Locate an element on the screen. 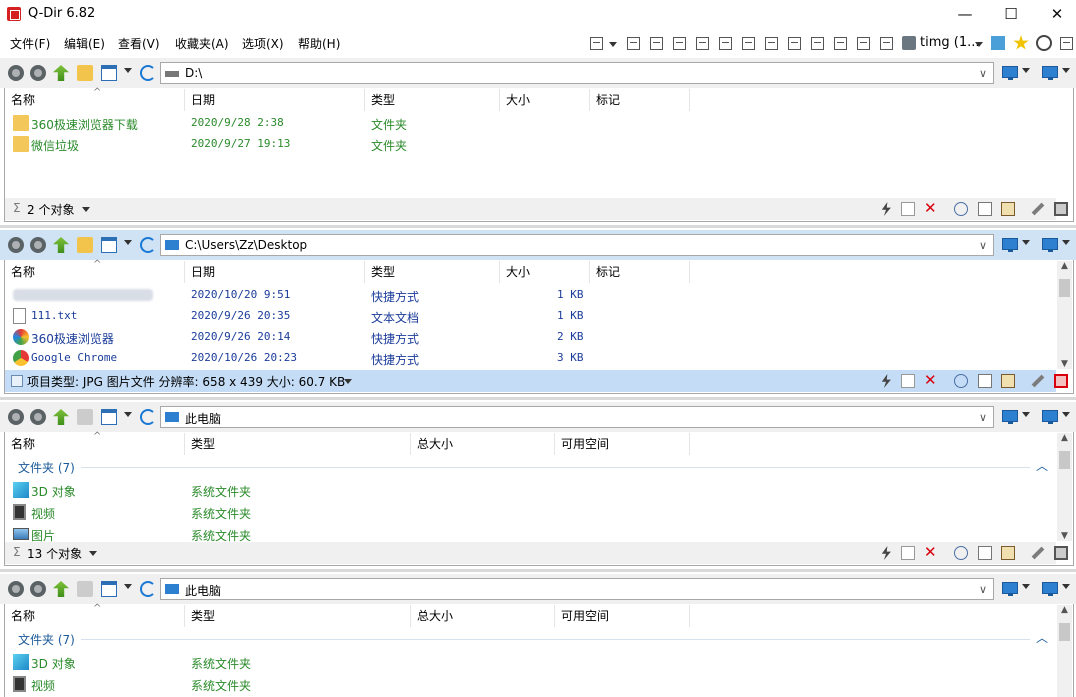 This screenshot has width=1076, height=697. pane1-address-bar: D:\ ∨ is located at coordinates (577, 73).